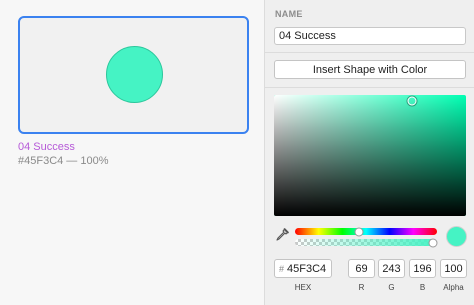 The width and height of the screenshot is (474, 305). I want to click on color-swatch-circle, so click(134, 74).